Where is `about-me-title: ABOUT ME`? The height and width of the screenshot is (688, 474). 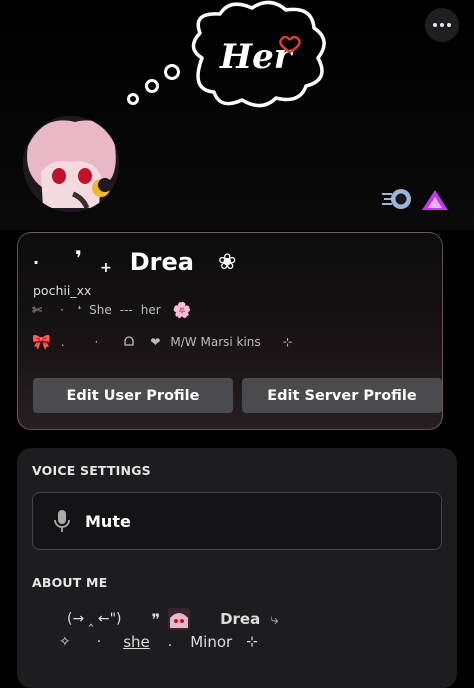 about-me-title: ABOUT ME is located at coordinates (70, 582).